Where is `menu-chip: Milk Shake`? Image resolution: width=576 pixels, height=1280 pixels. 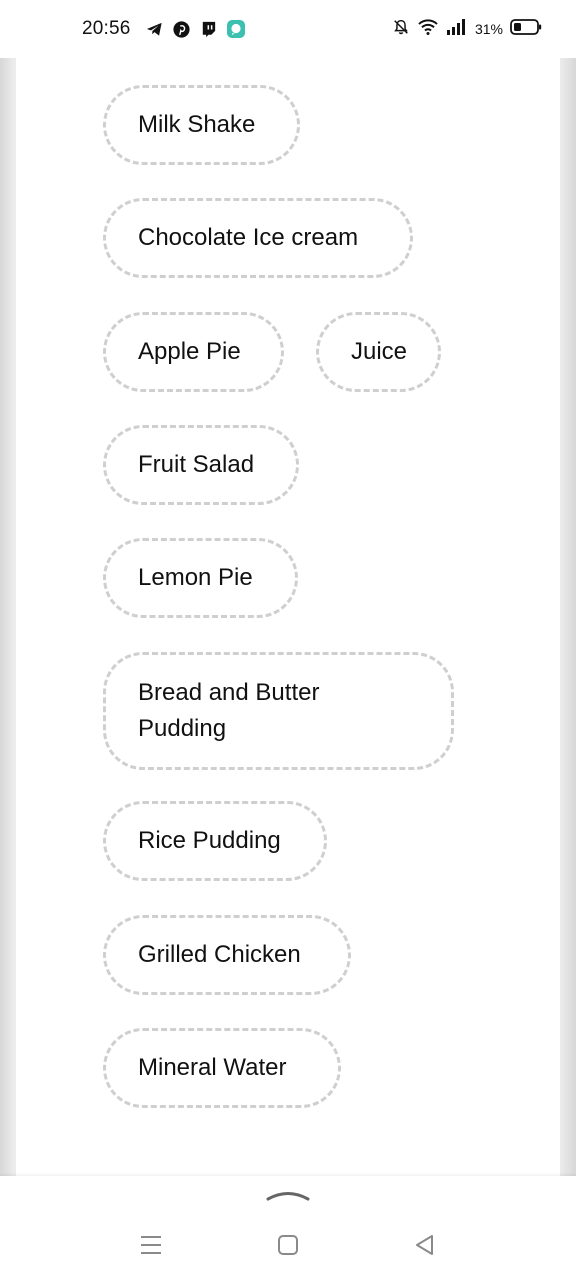
menu-chip: Milk Shake is located at coordinates (201, 125).